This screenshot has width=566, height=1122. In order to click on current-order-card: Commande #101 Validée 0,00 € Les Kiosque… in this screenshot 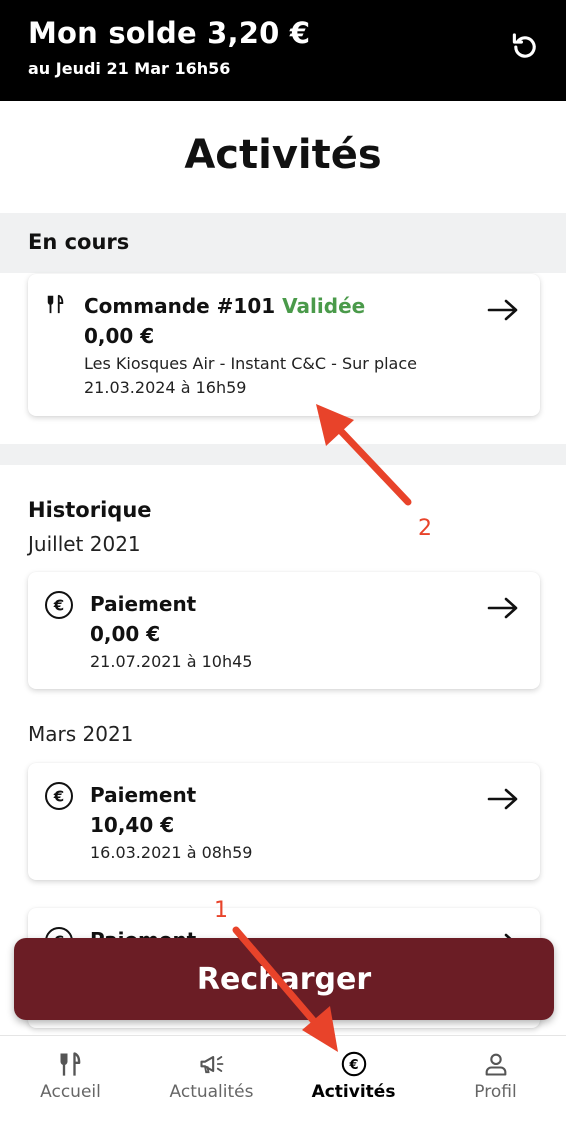, I will do `click(284, 345)`.